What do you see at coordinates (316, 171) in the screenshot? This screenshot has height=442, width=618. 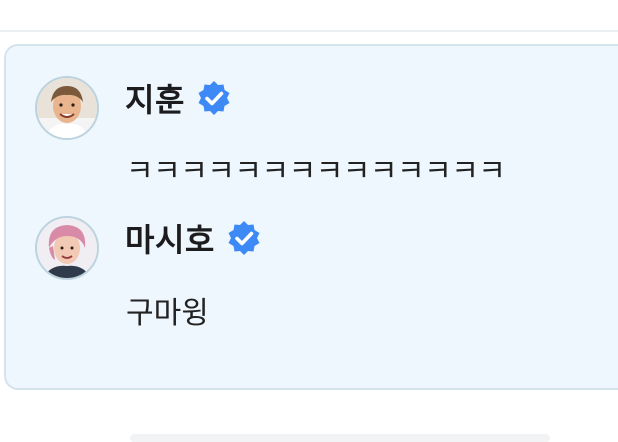 I see `comment-text: ㅋㅋㅋㅋㅋㅋㅋㅋㅋㅋㅋㅋㅋㅋ` at bounding box center [316, 171].